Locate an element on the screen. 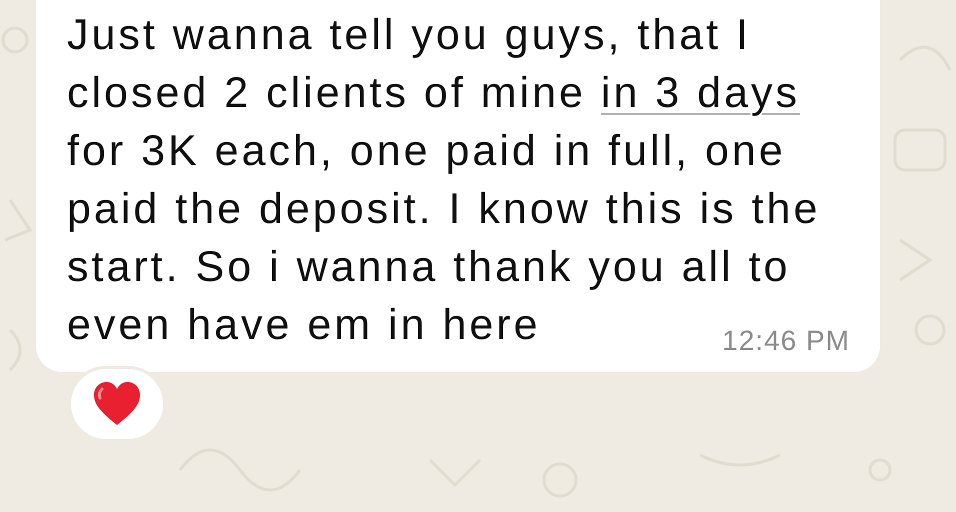  date-link: in 3 days is located at coordinates (700, 93).